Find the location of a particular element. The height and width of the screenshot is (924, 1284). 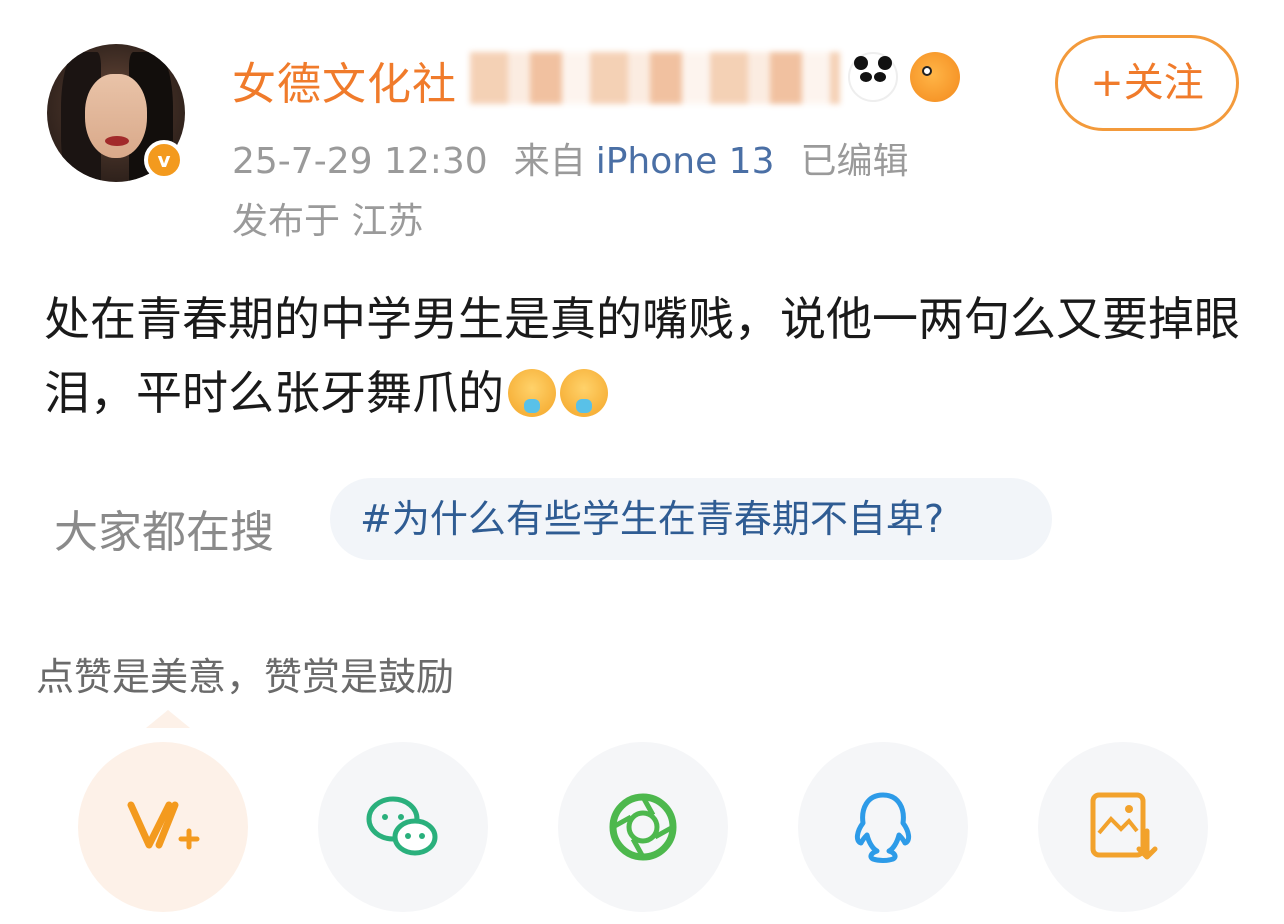

verified-badge-icon: v is located at coordinates (164, 160).